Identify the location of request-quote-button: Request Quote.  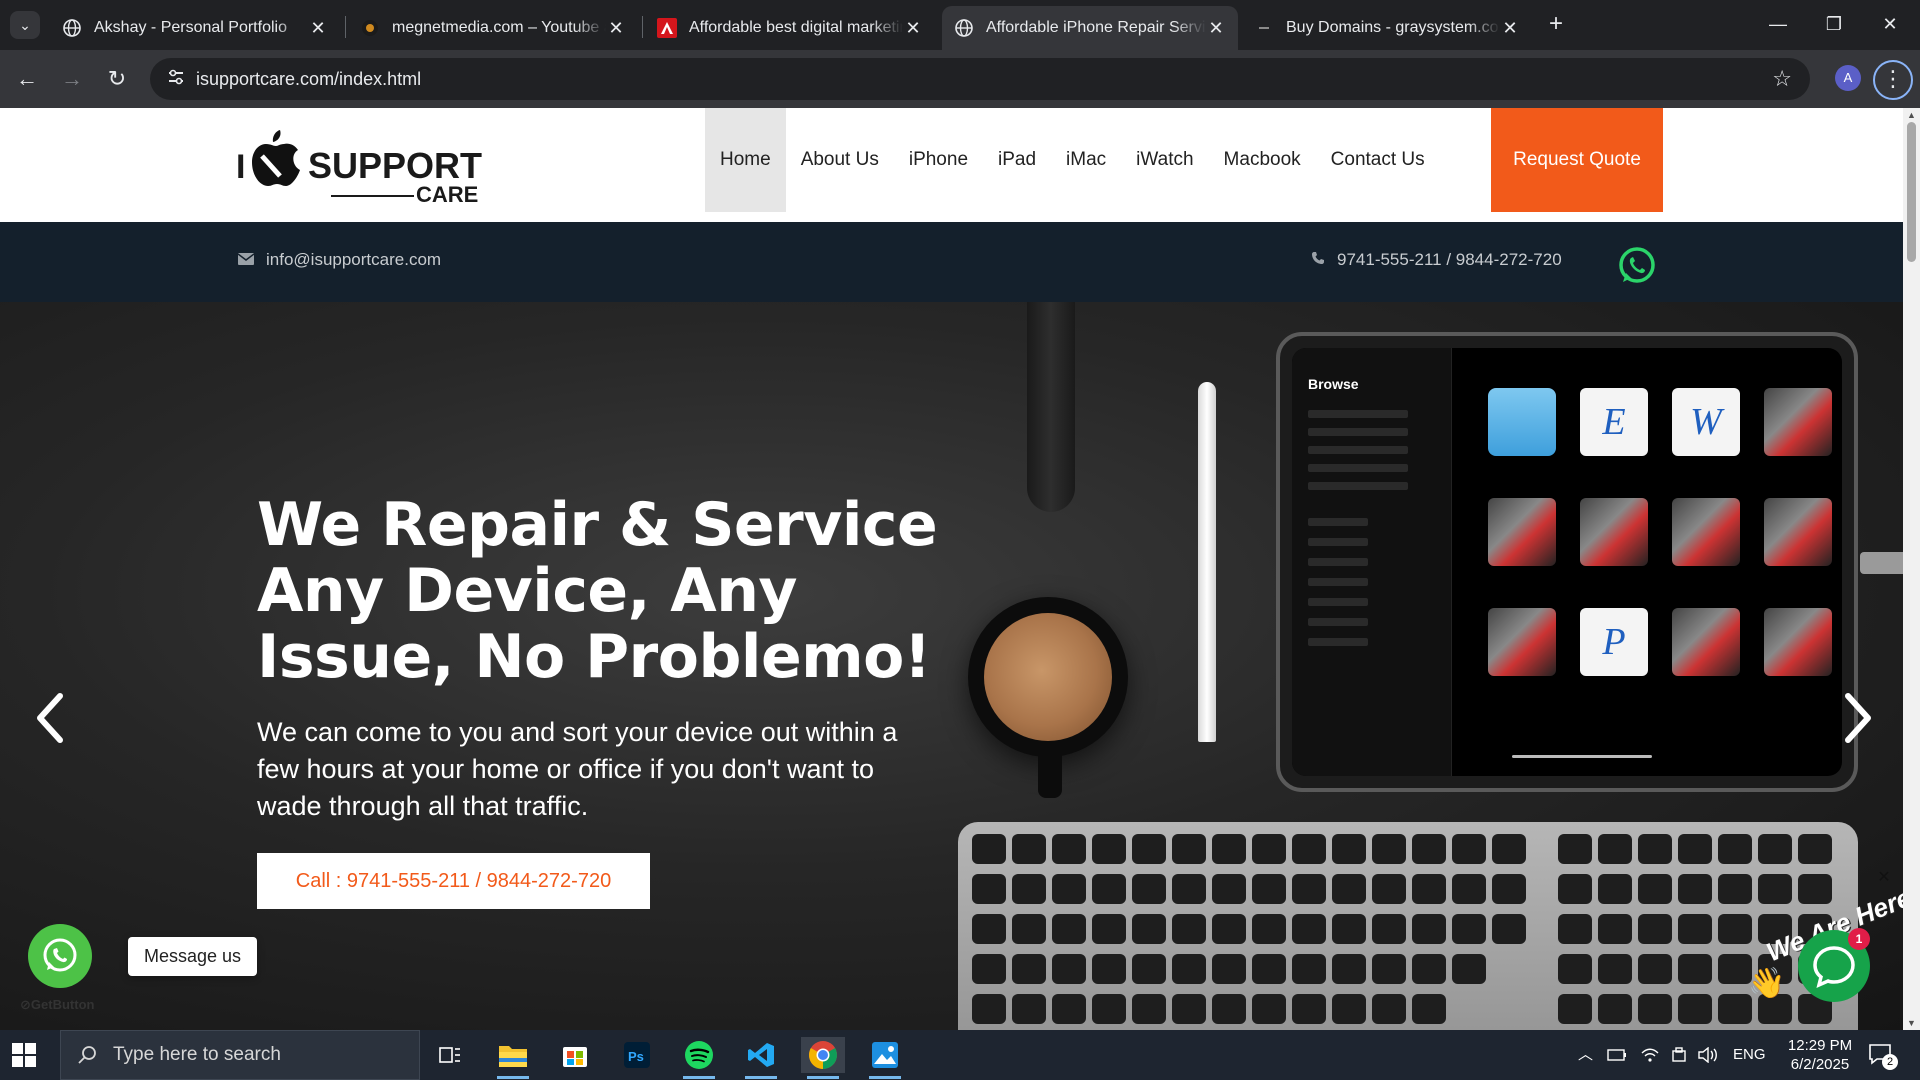
(1577, 160).